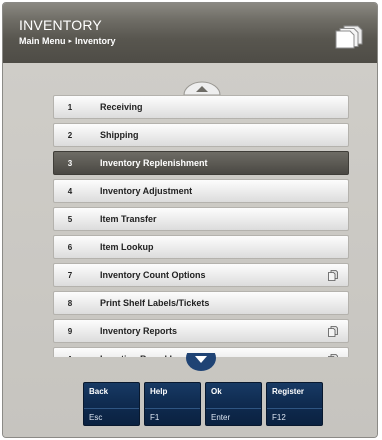 The height and width of the screenshot is (440, 382). I want to click on menu-item-label: Receiving, so click(121, 107).